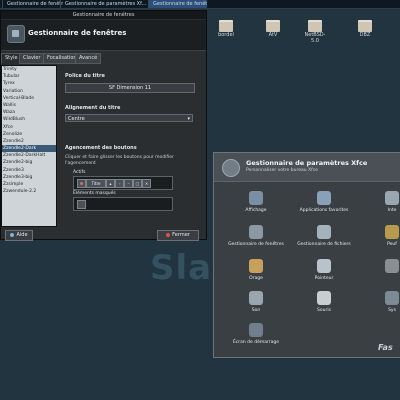  I want to click on theme-list-item: Wallis, so click(29, 105).